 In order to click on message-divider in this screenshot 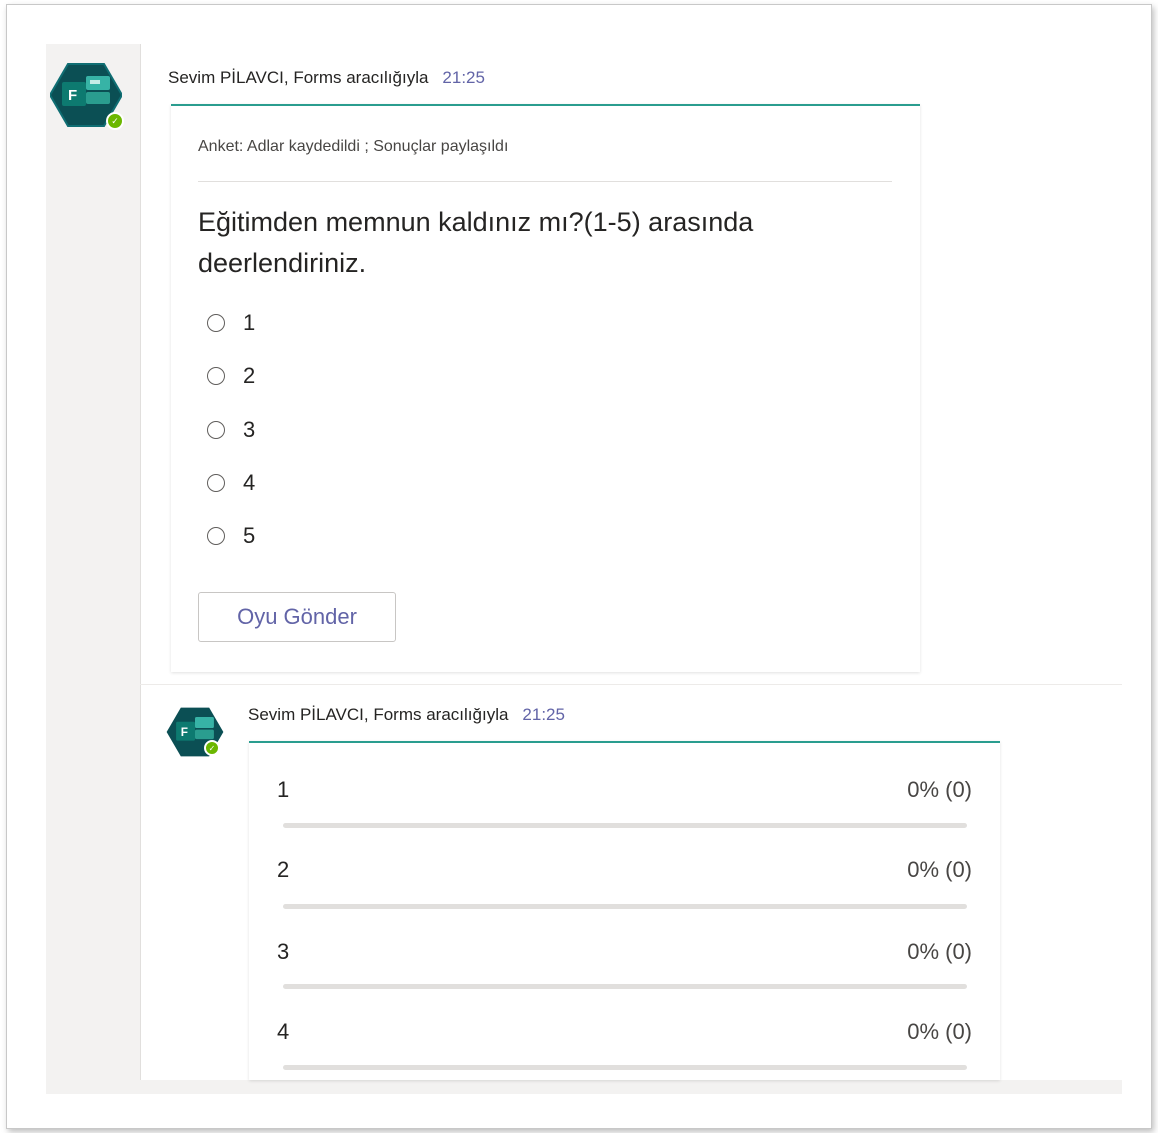, I will do `click(631, 684)`.